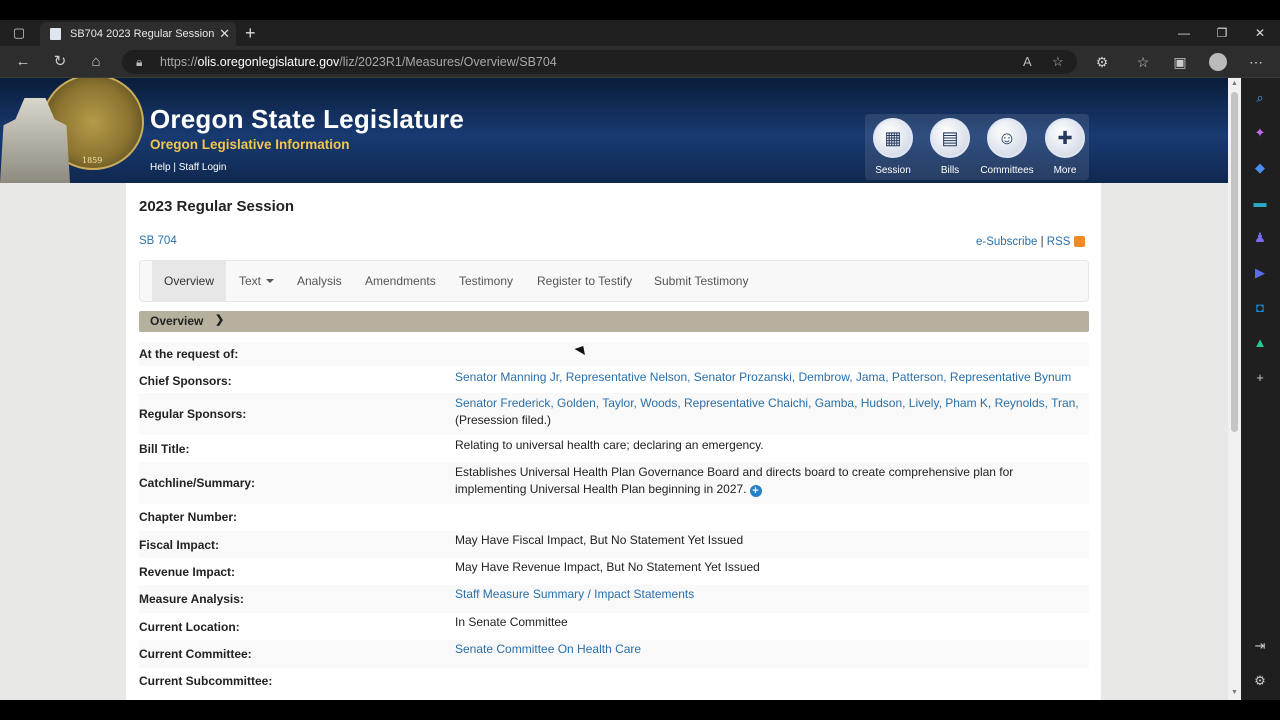  What do you see at coordinates (189, 627) in the screenshot?
I see `row-label: Current Location:` at bounding box center [189, 627].